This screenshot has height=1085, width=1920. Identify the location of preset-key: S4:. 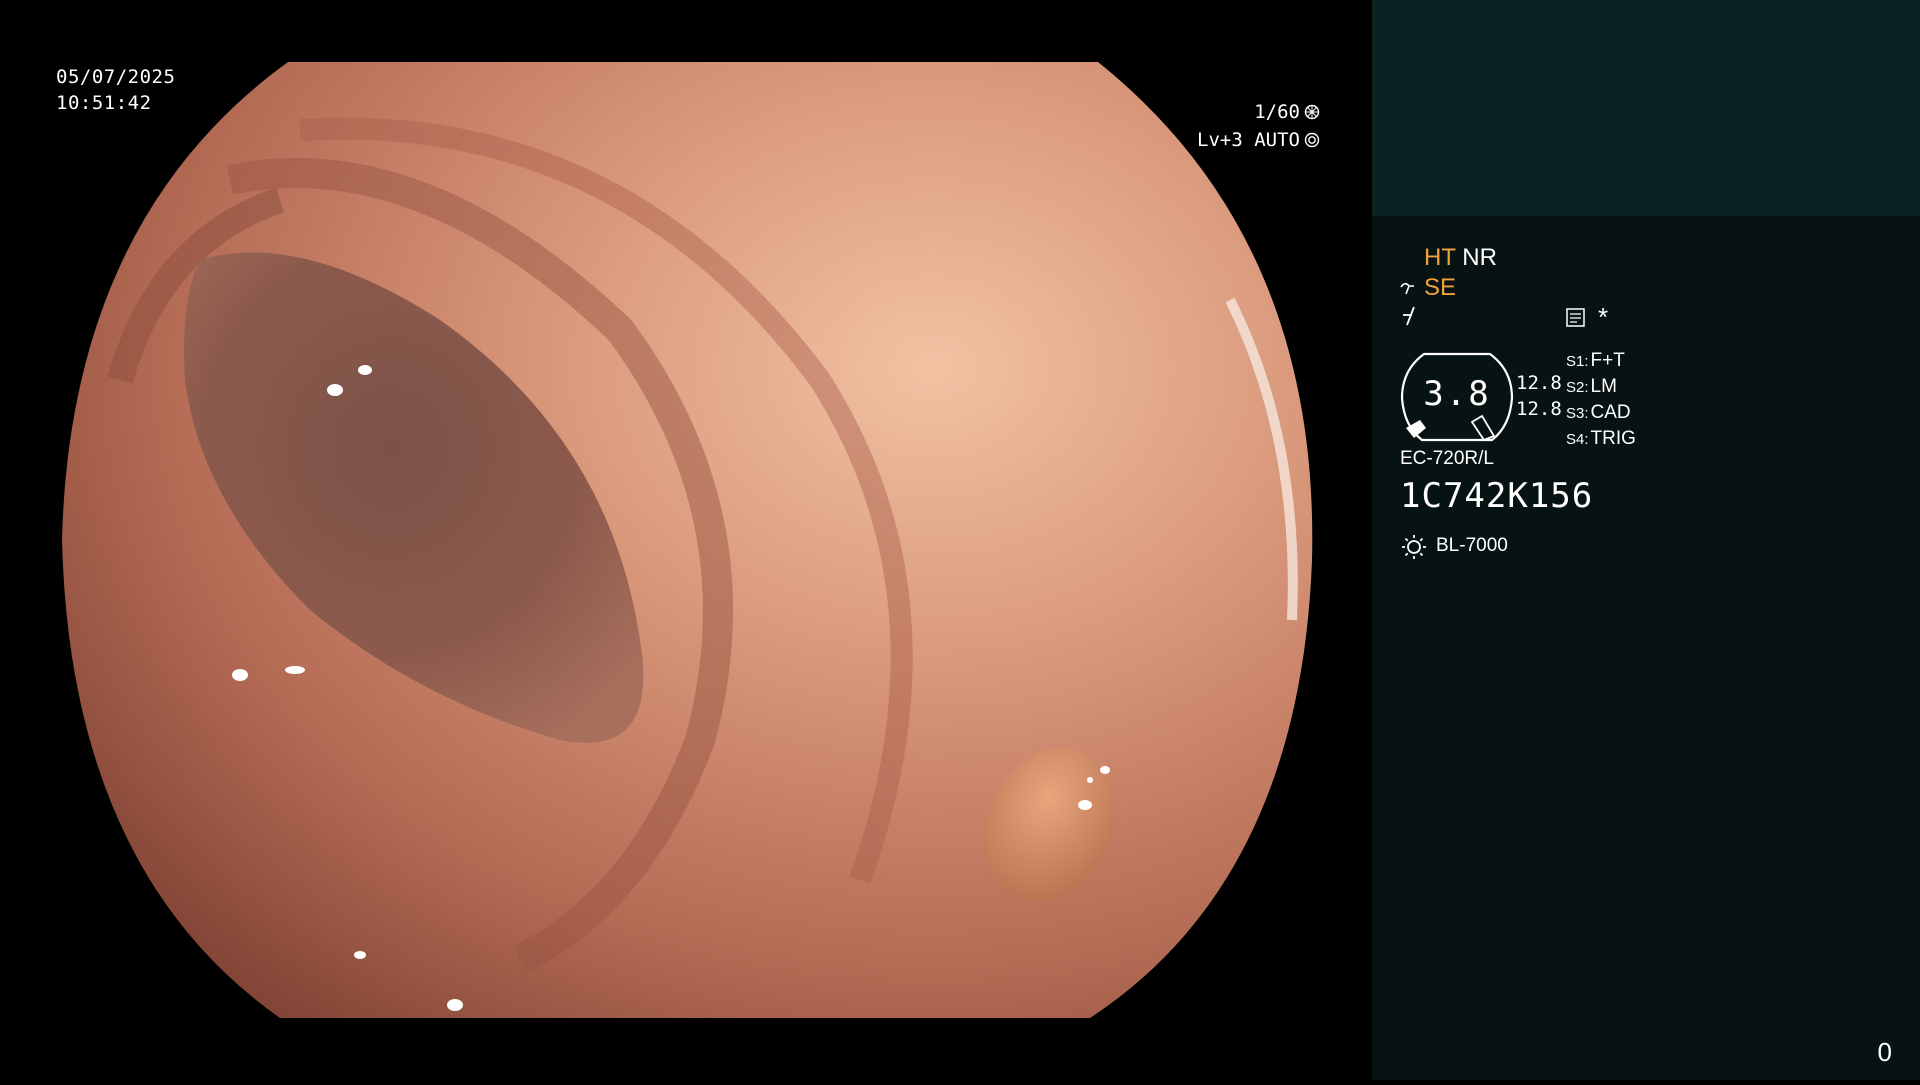
(1577, 439).